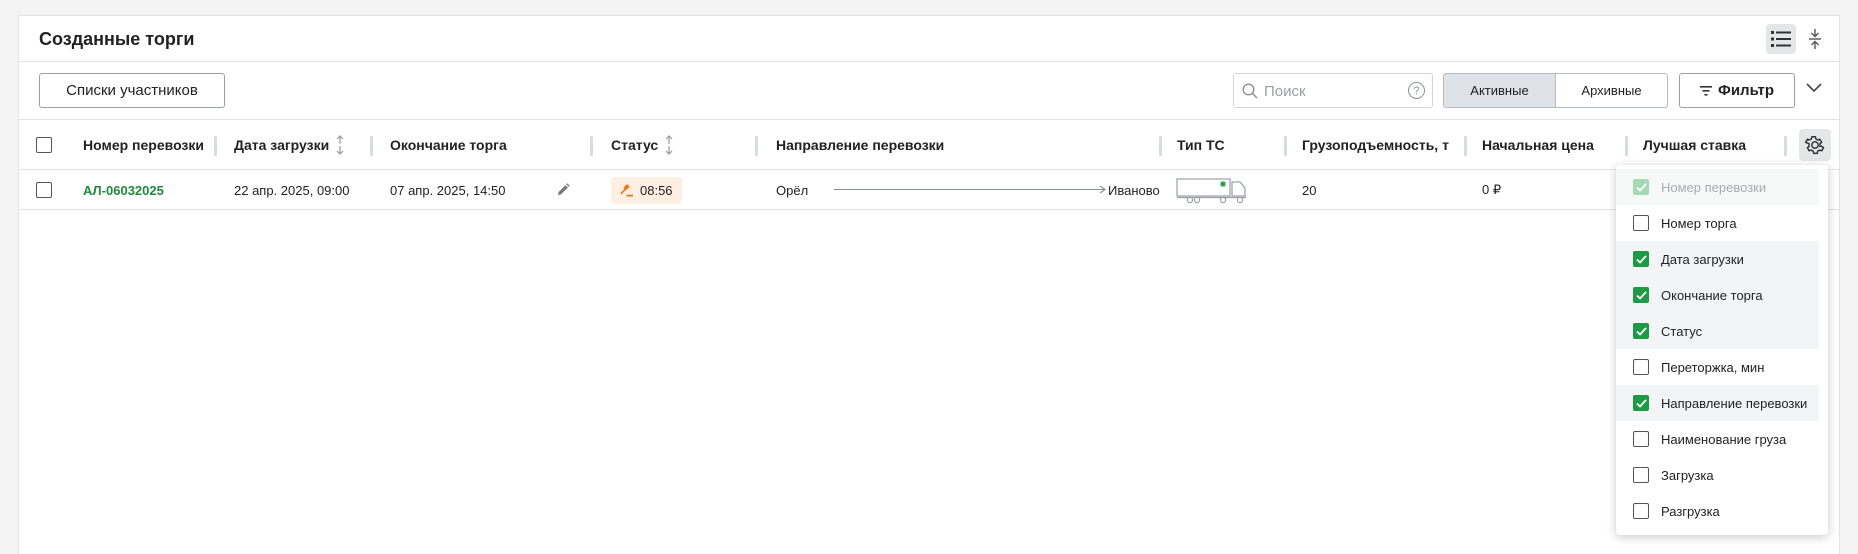 The height and width of the screenshot is (554, 1858). What do you see at coordinates (1702, 259) in the screenshot?
I see `column-option-label: Дата загрузки` at bounding box center [1702, 259].